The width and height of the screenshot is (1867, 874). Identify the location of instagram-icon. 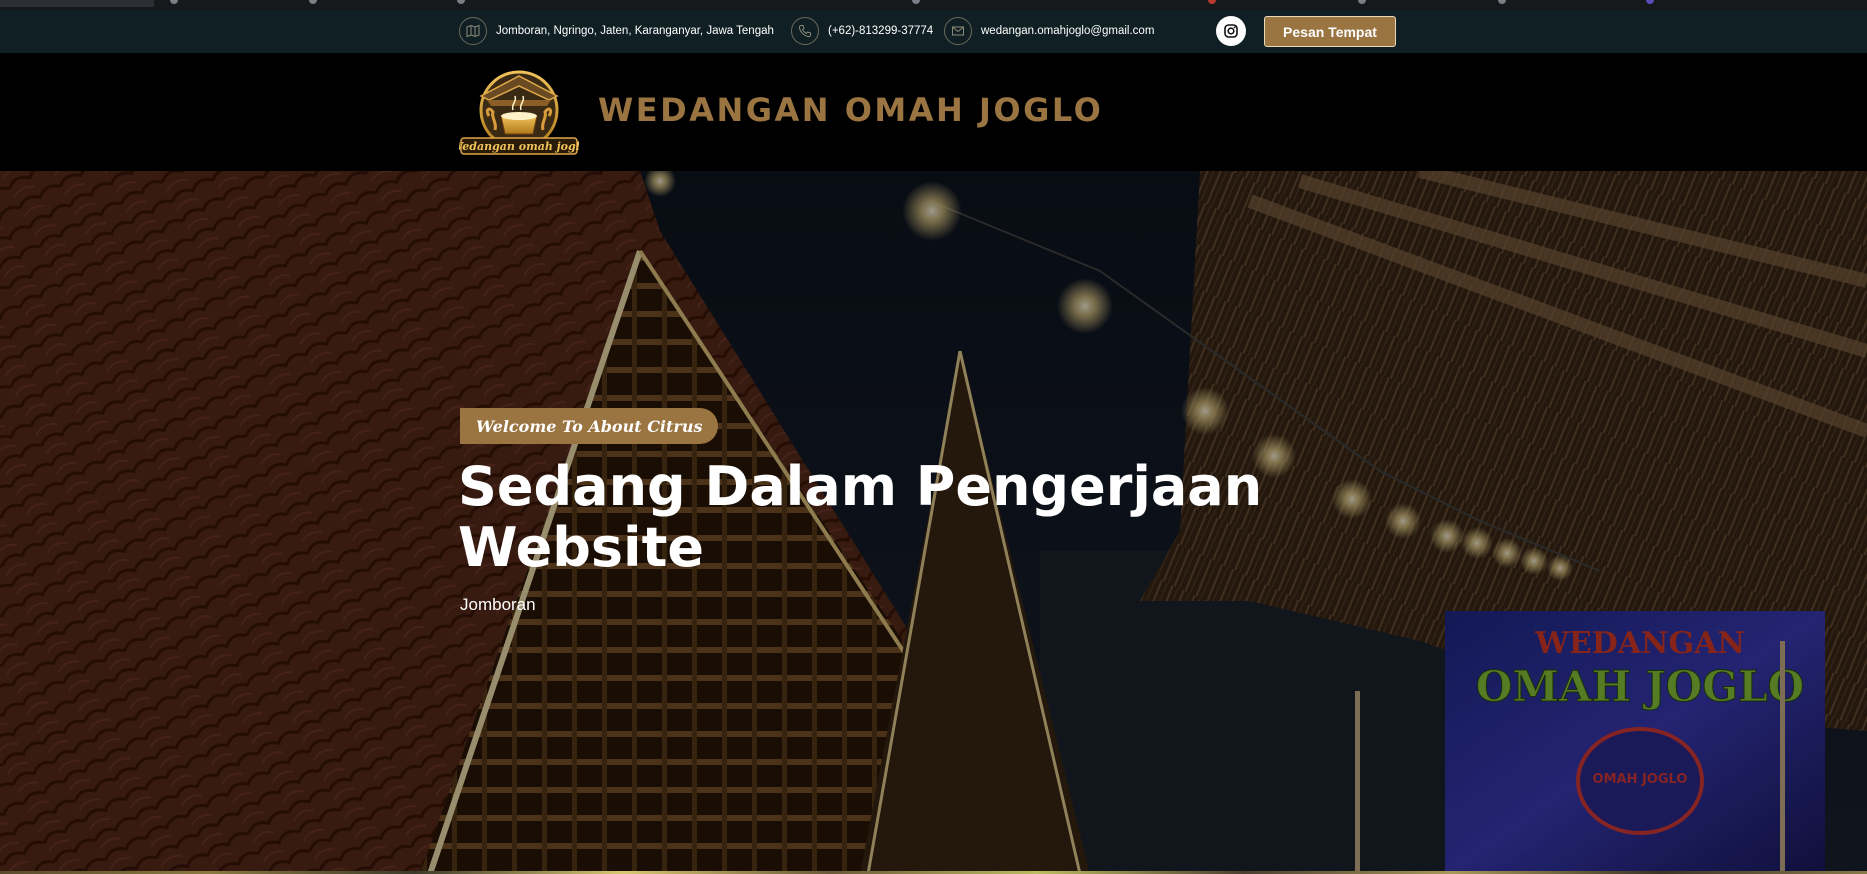
(1231, 31).